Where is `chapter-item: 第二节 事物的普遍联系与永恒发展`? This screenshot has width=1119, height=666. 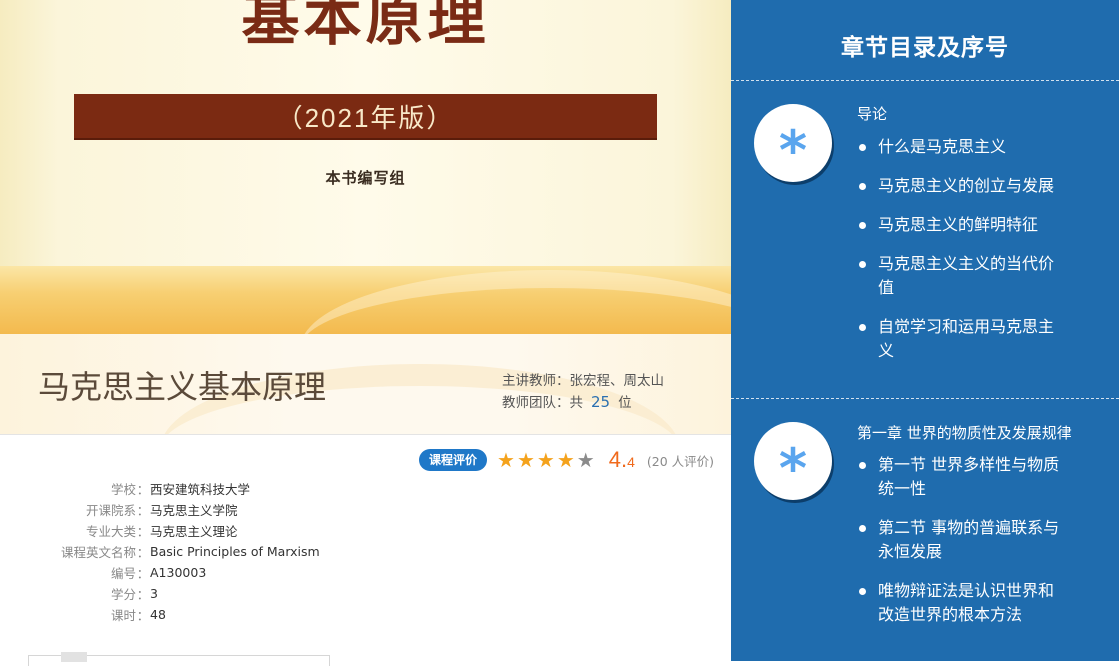 chapter-item: 第二节 事物的普遍联系与永恒发展 is located at coordinates (962, 540).